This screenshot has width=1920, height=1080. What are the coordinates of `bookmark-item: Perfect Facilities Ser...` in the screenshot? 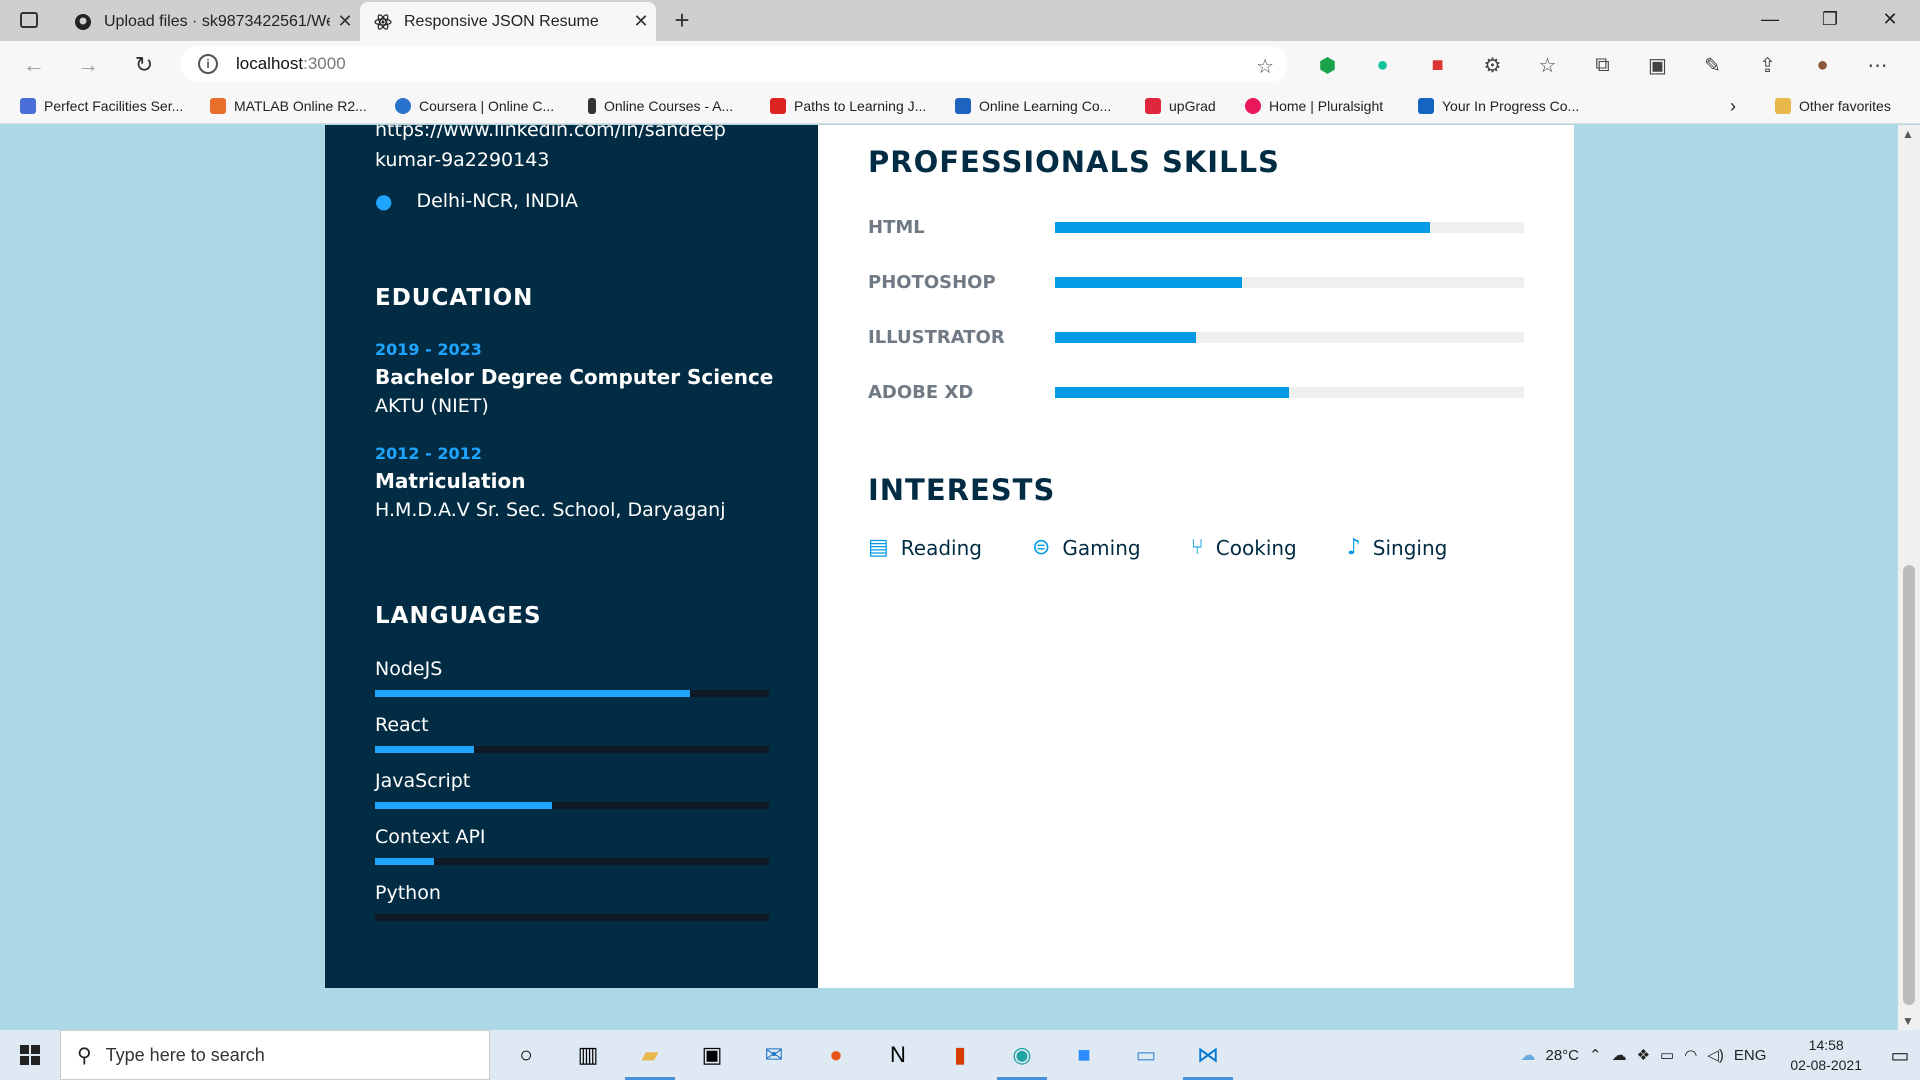 It's located at (101, 106).